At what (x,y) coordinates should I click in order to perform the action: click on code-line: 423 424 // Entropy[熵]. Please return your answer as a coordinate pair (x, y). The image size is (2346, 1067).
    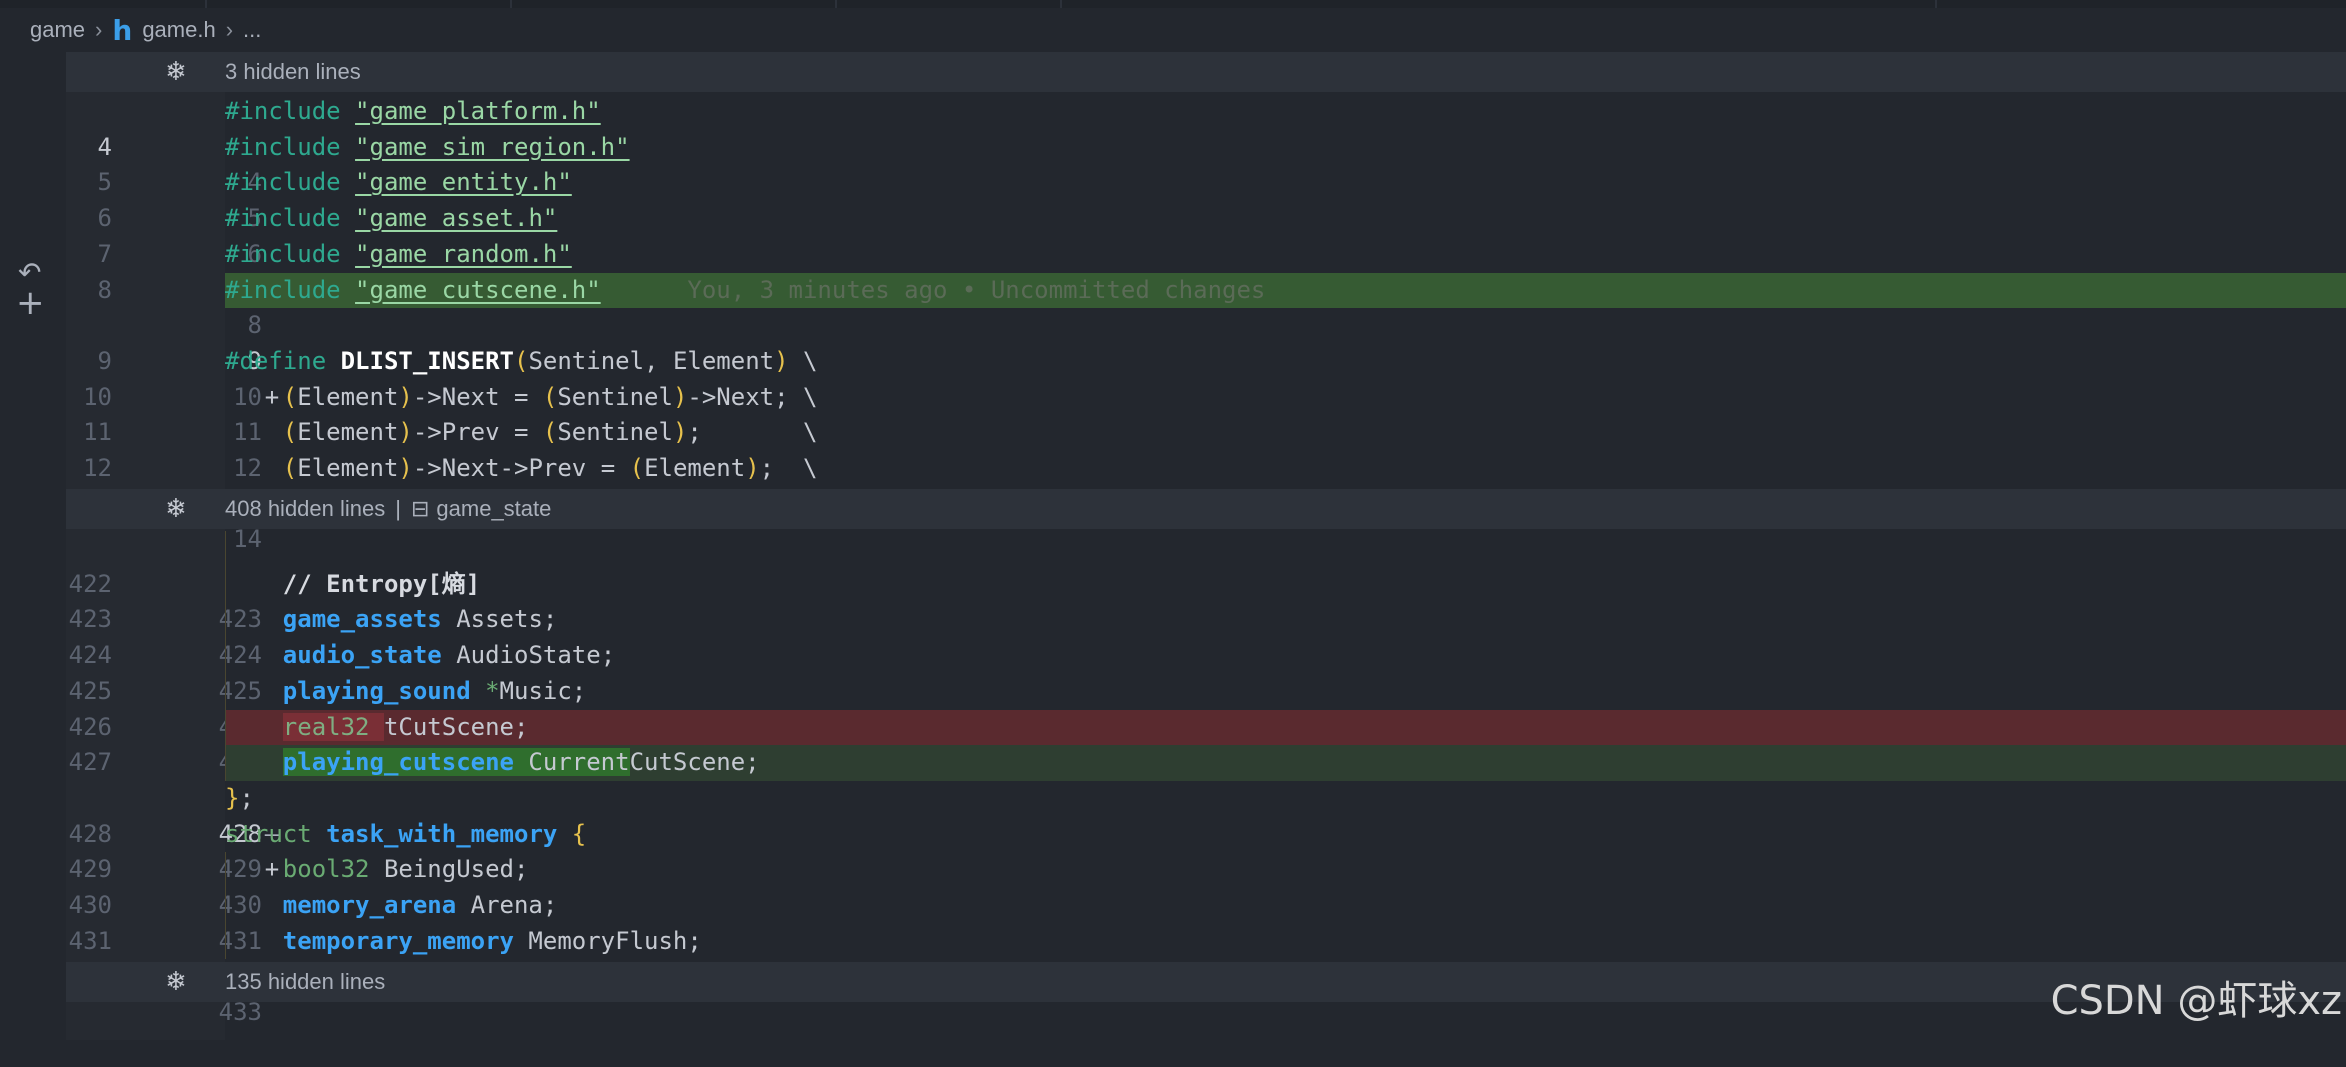
    Looking at the image, I should click on (1206, 618).